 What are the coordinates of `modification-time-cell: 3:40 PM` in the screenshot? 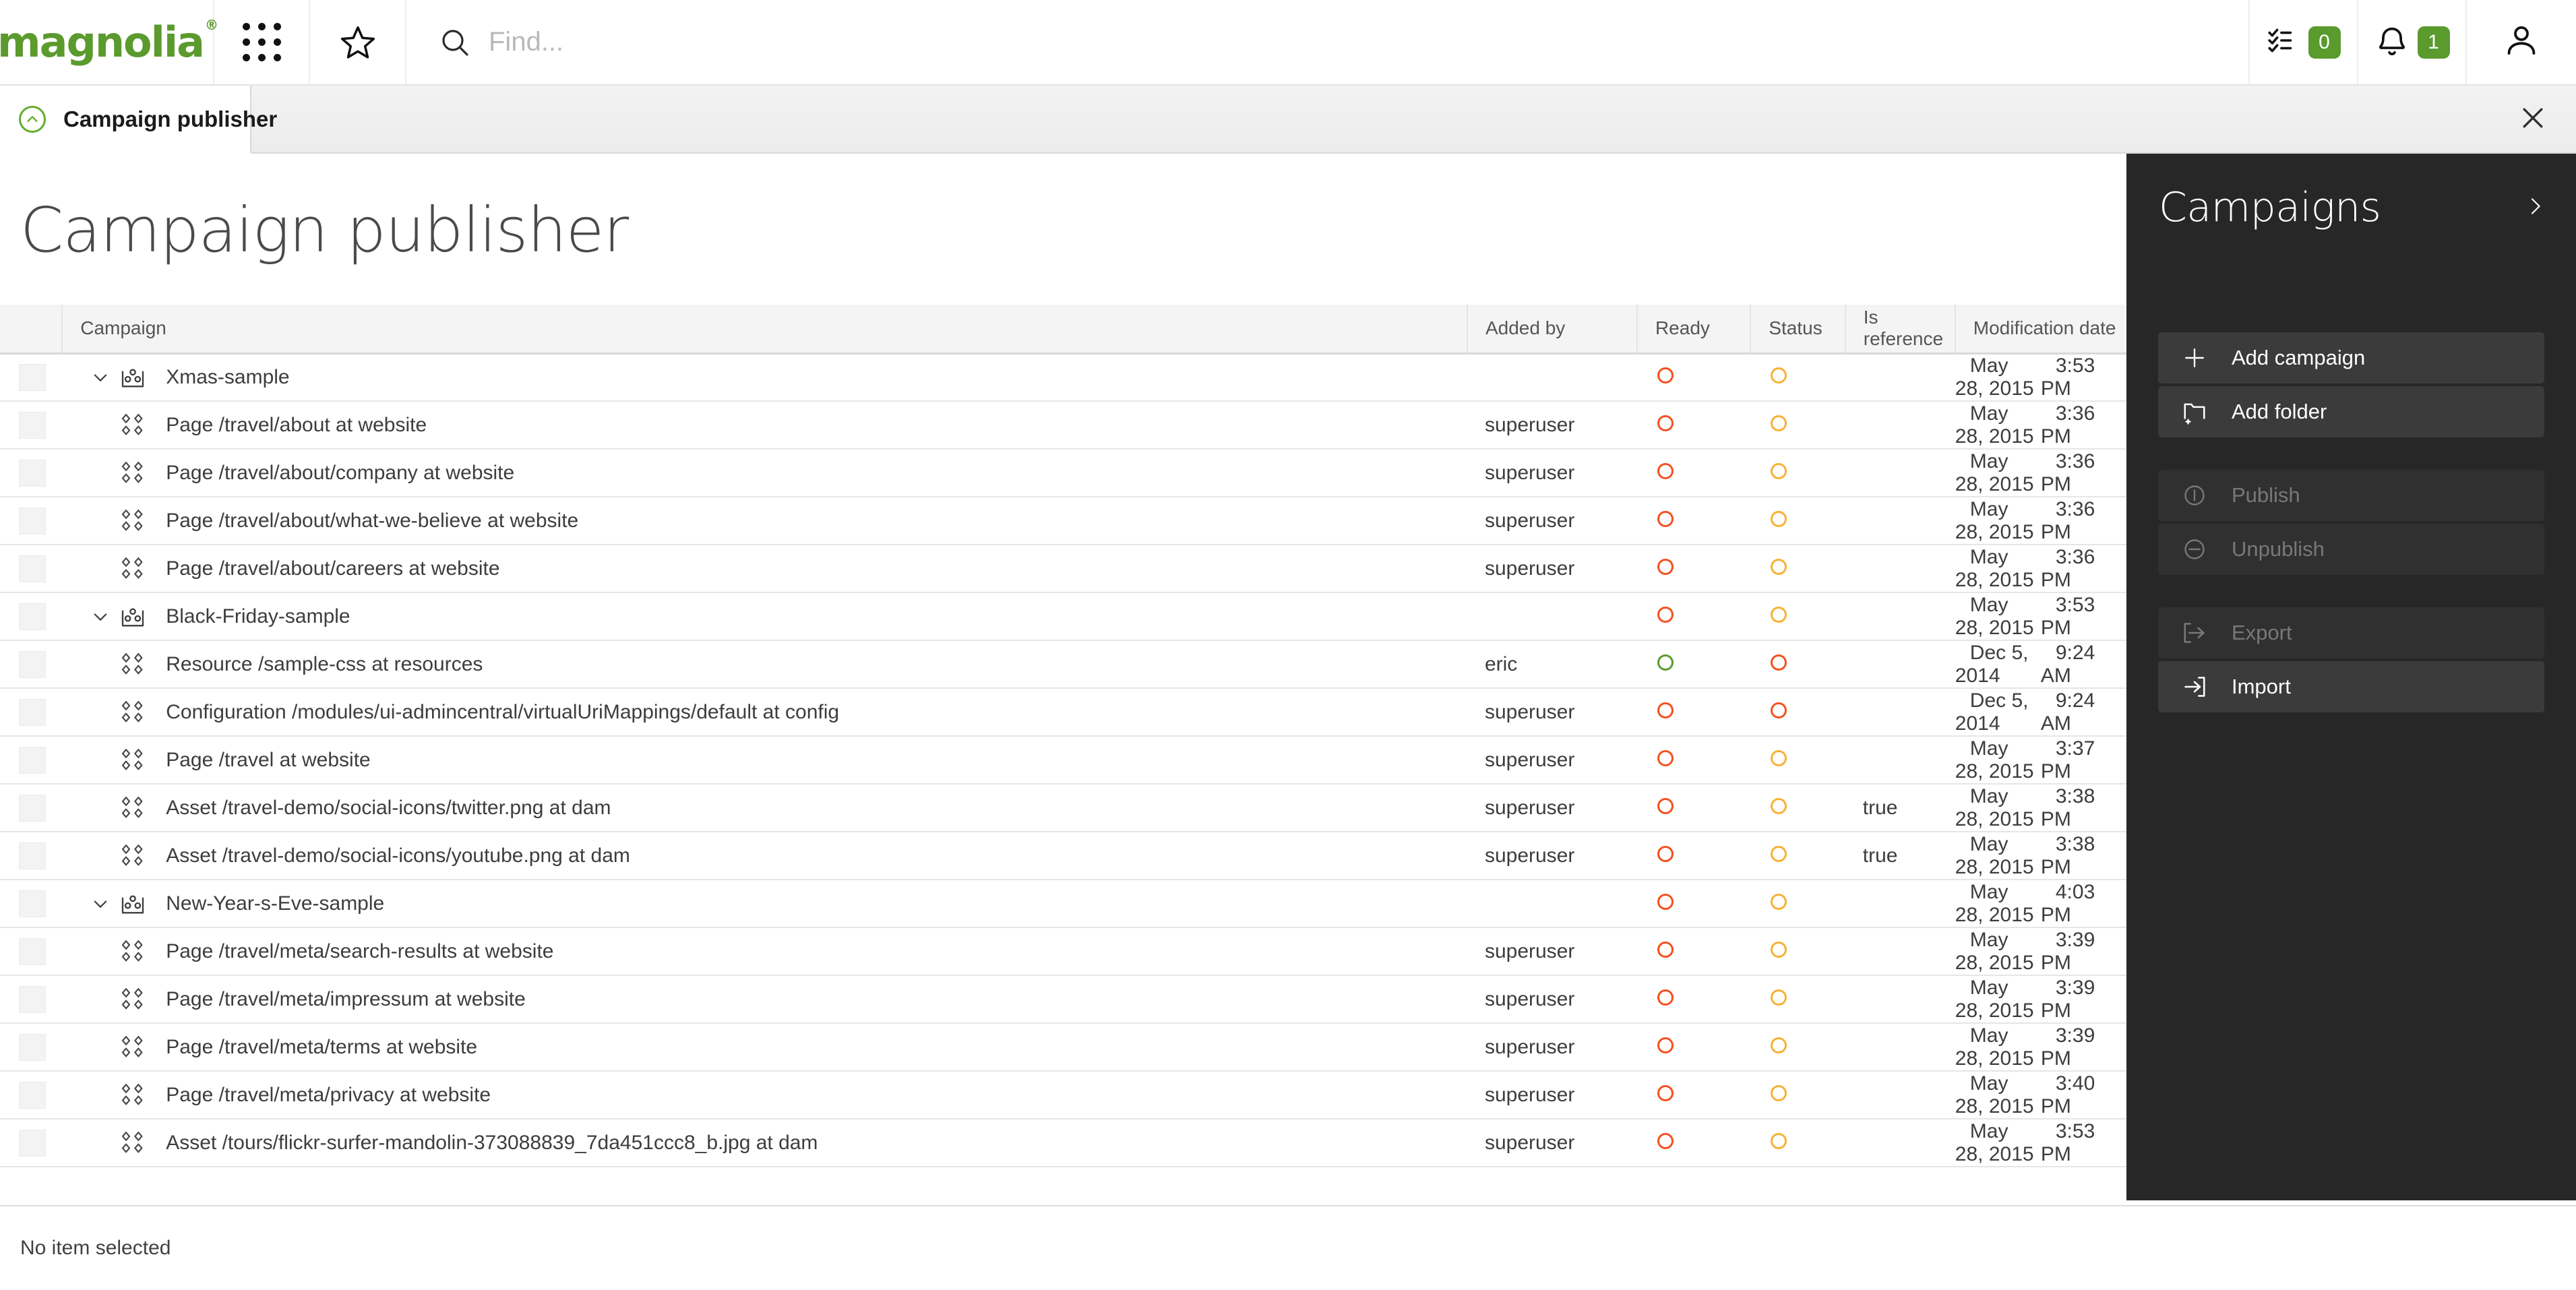 It's located at (2083, 1095).